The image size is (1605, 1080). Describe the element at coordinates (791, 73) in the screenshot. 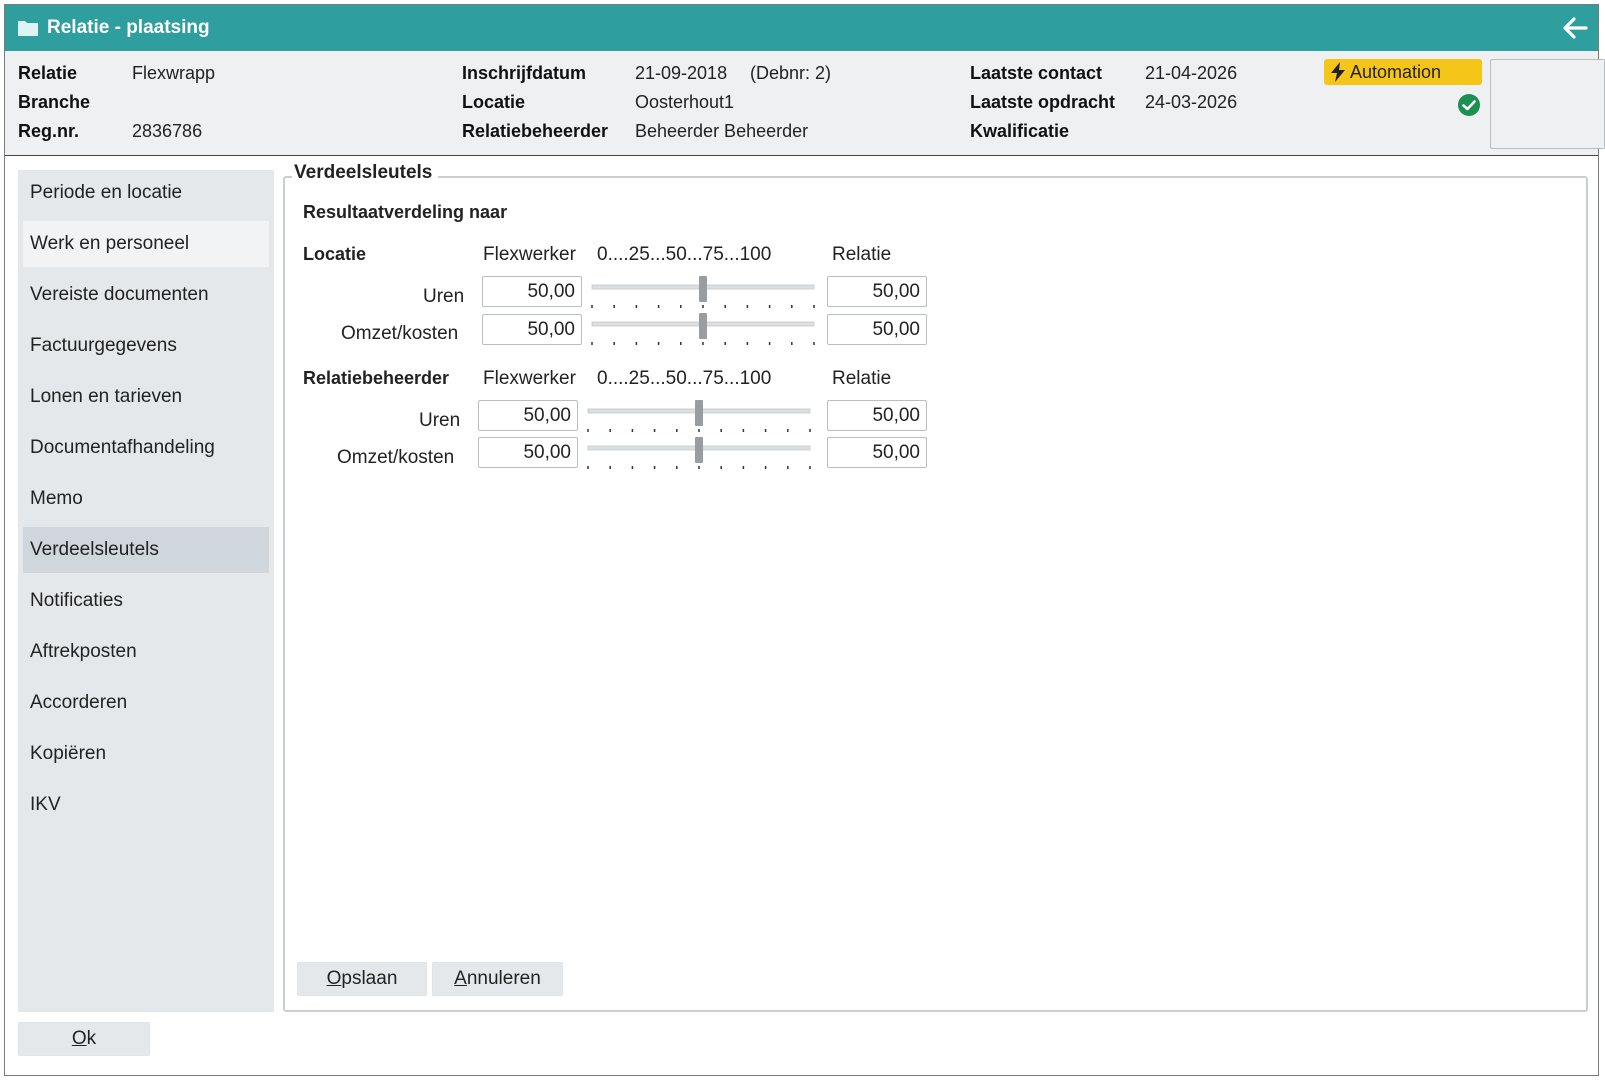

I see `debnr-value: (Debnr: 2)` at that location.